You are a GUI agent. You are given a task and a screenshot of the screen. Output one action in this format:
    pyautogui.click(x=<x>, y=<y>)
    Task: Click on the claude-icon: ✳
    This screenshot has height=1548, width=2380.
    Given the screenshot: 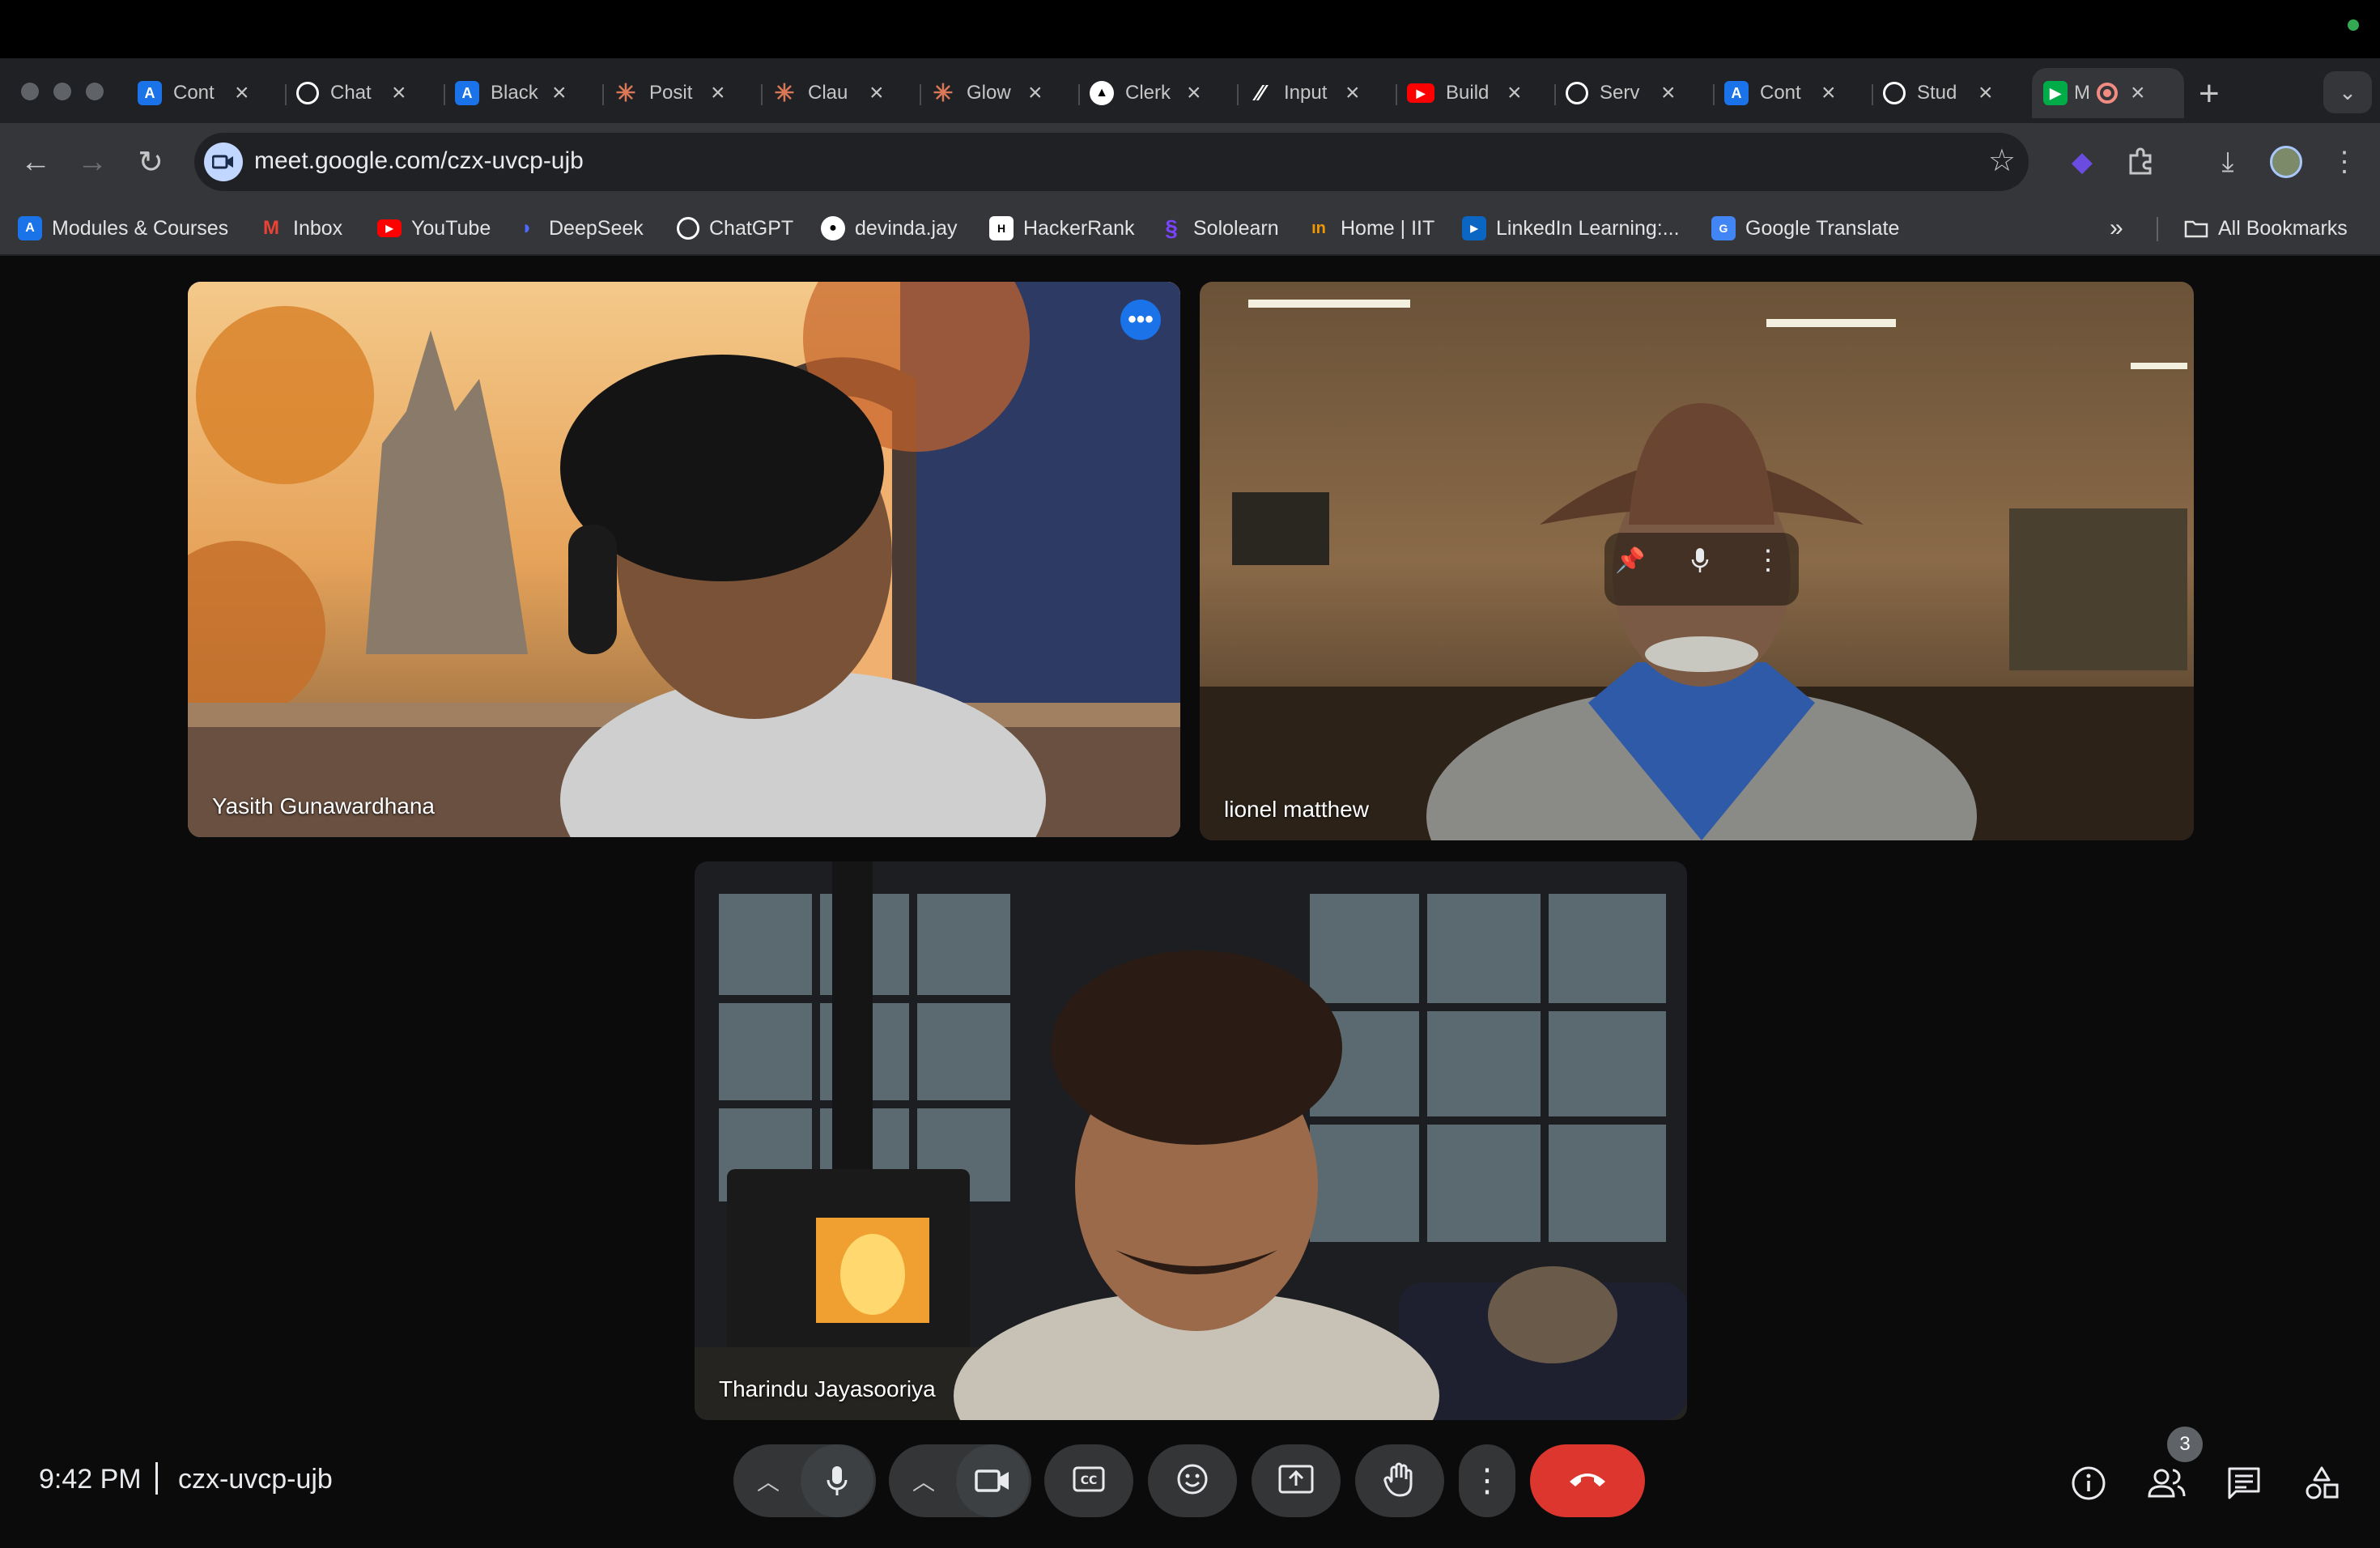 What is the action you would take?
    pyautogui.click(x=943, y=93)
    